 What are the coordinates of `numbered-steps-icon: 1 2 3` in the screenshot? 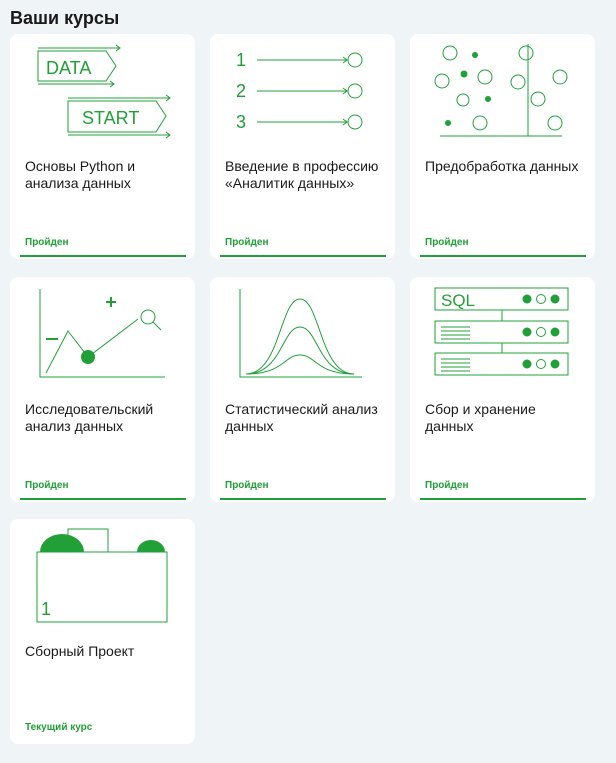 It's located at (299, 91).